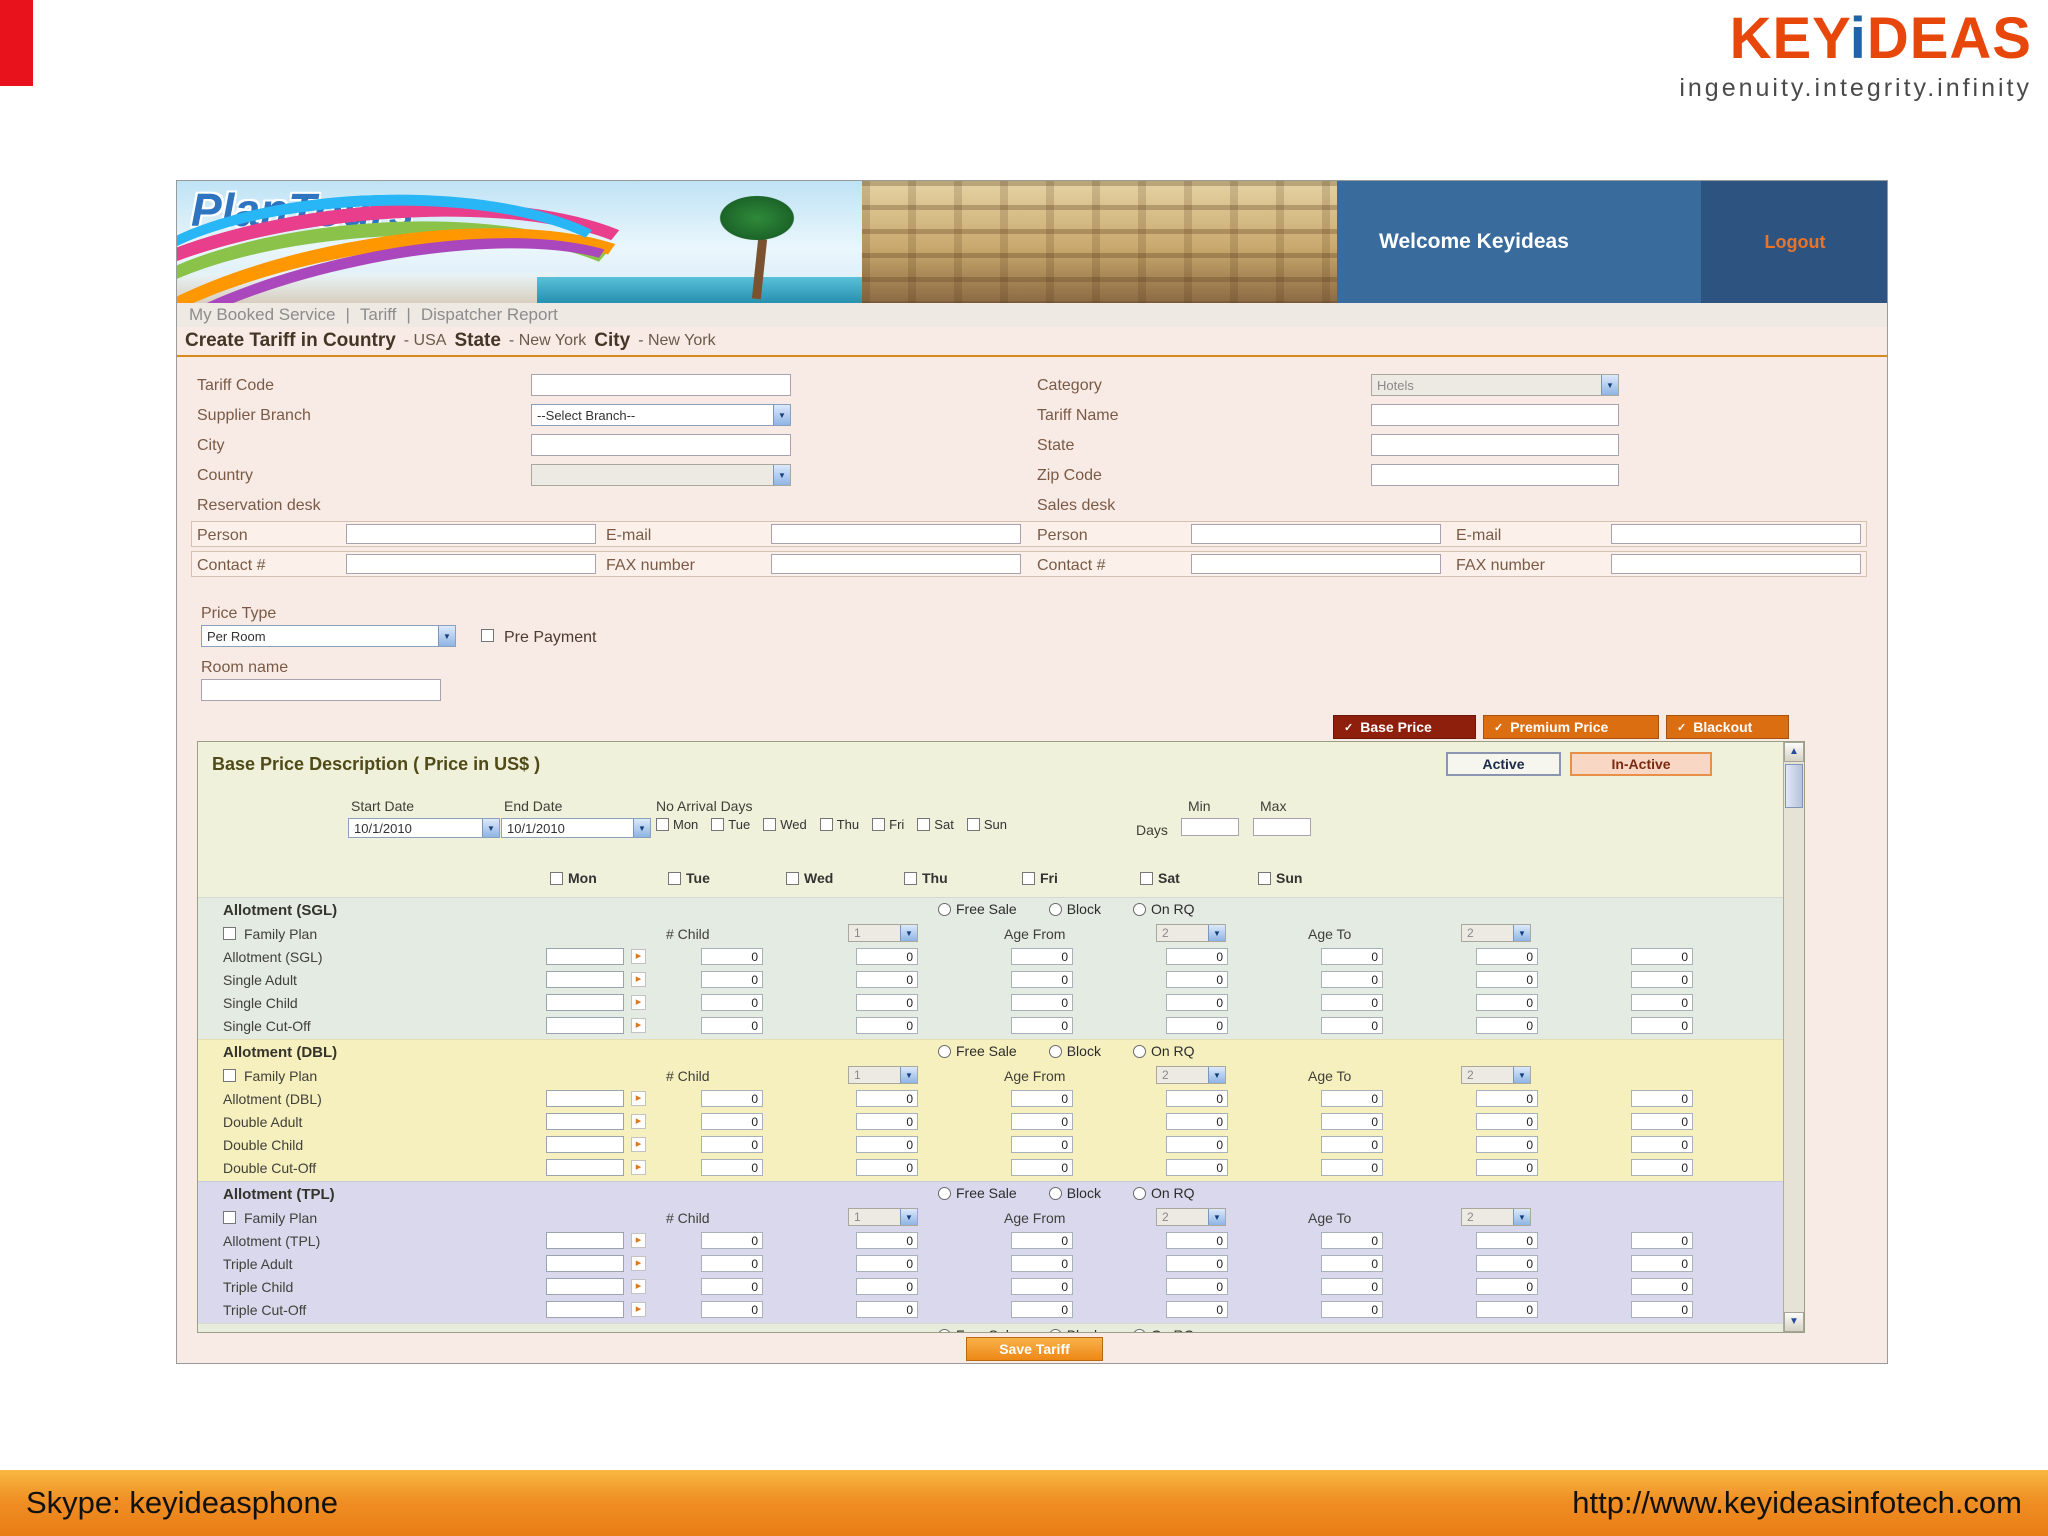 Image resolution: width=2048 pixels, height=1536 pixels. What do you see at coordinates (489, 315) in the screenshot?
I see `nav-dispatcher-report: Dispatcher Report` at bounding box center [489, 315].